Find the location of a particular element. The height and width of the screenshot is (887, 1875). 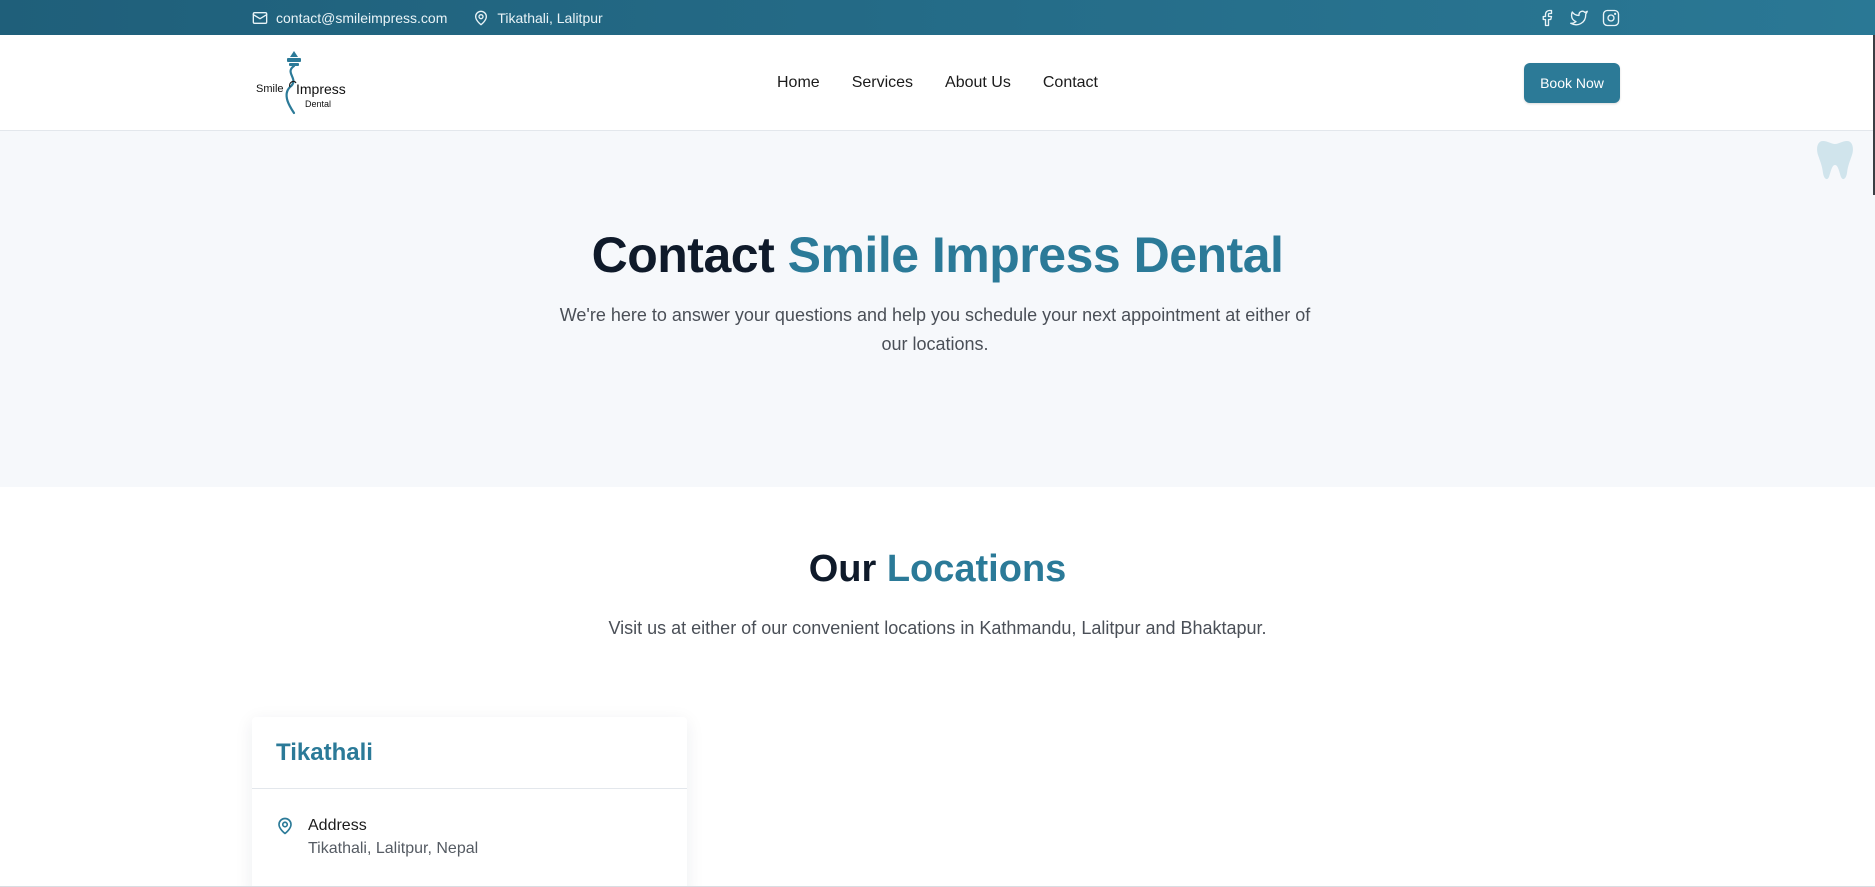

logo-text-smile: Smile is located at coordinates (270, 89).